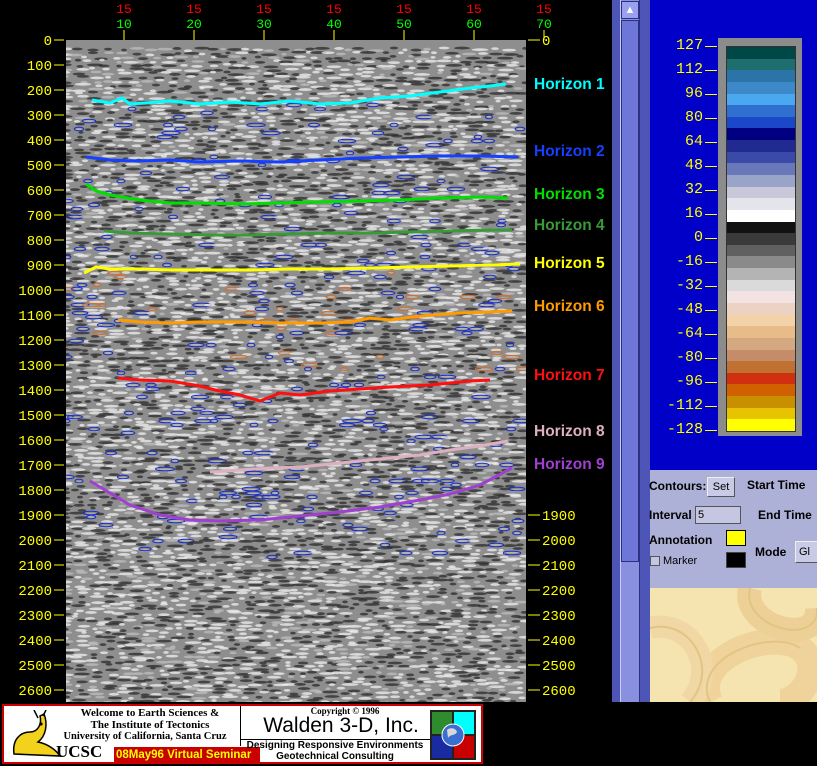 The width and height of the screenshot is (817, 766). What do you see at coordinates (670, 515) in the screenshot?
I see `interval-label: Interval` at bounding box center [670, 515].